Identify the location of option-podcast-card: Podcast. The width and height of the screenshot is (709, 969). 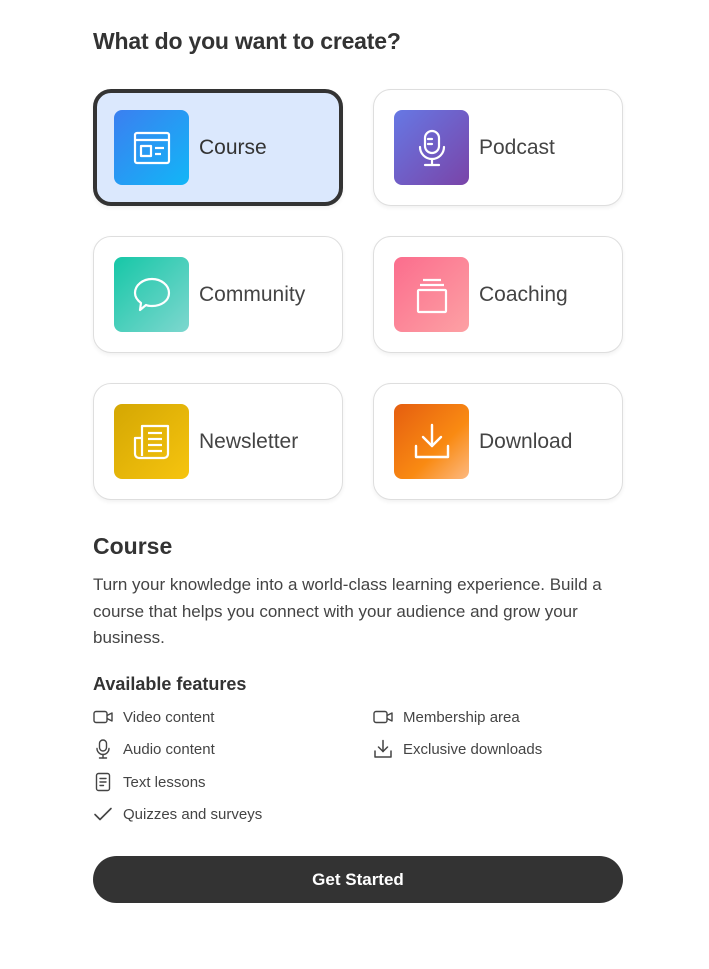
(498, 147).